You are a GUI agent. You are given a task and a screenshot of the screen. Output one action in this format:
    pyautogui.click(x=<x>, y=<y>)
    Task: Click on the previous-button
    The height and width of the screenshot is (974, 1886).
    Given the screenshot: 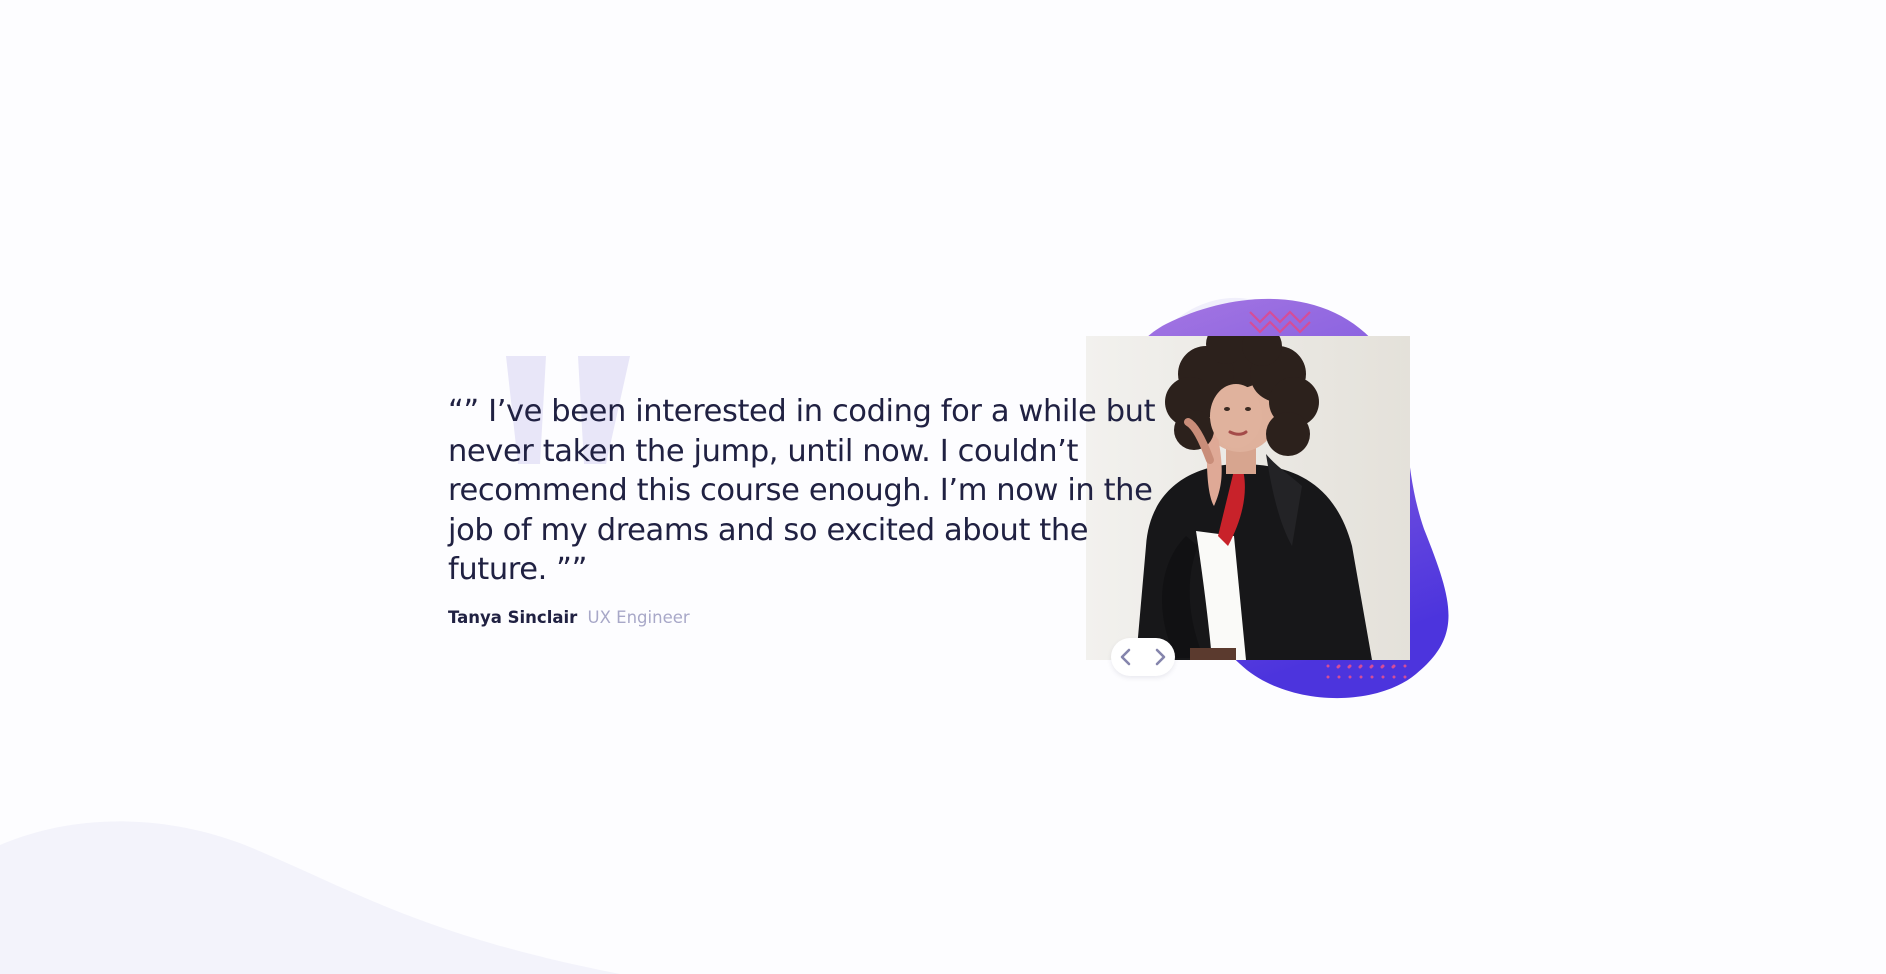 What is the action you would take?
    pyautogui.click(x=1126, y=657)
    